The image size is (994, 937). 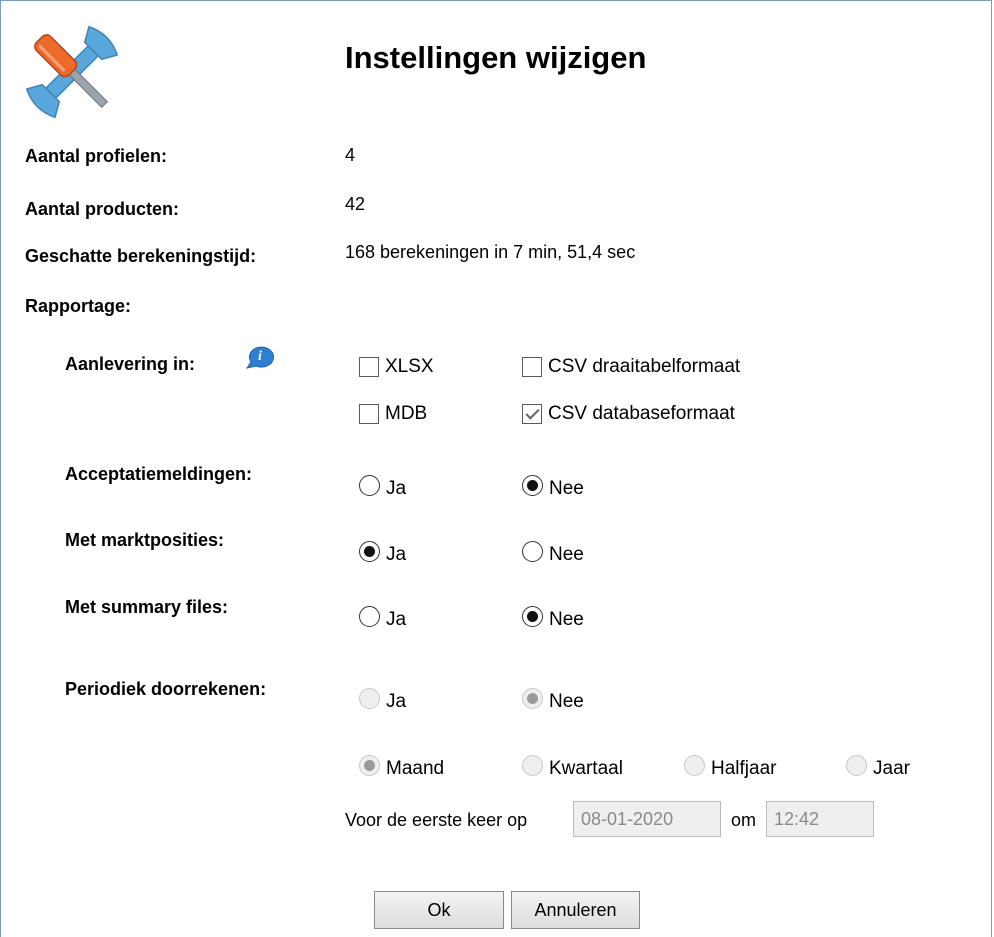 I want to click on producten-label: Aantal producten:, so click(x=102, y=209).